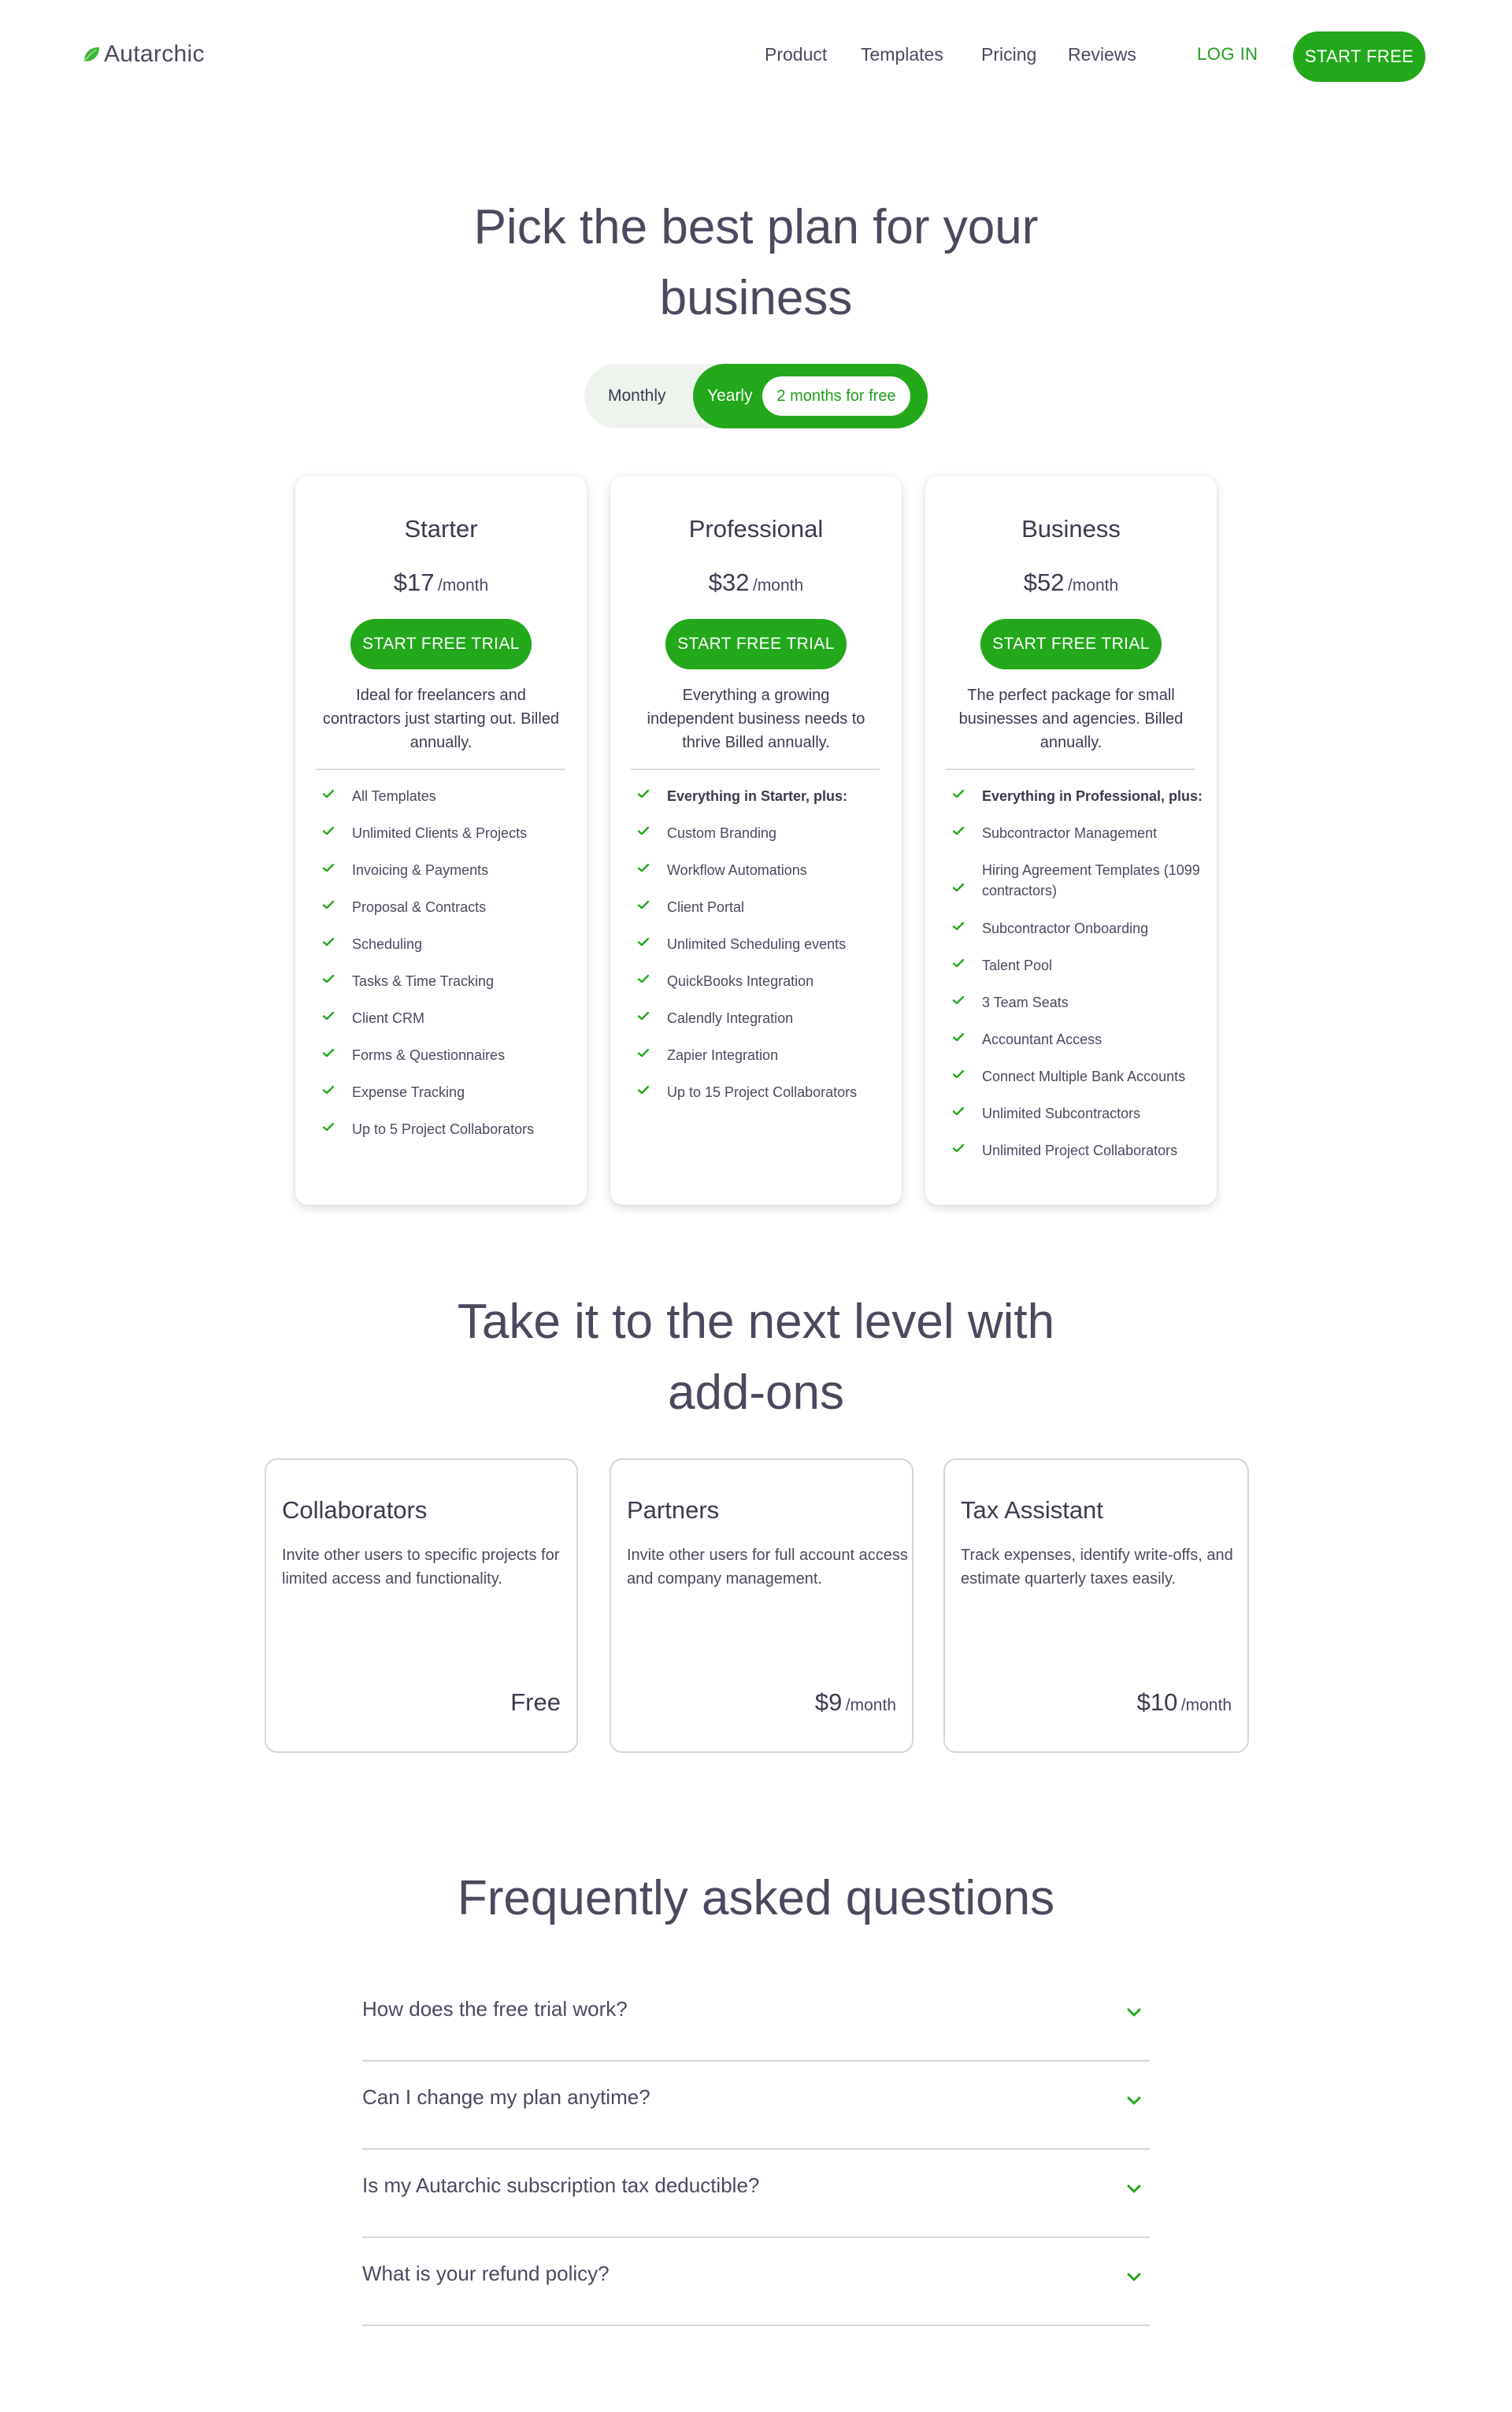 The height and width of the screenshot is (2412, 1512). I want to click on addons-title: Take it to the next level with add-ons, so click(756, 1357).